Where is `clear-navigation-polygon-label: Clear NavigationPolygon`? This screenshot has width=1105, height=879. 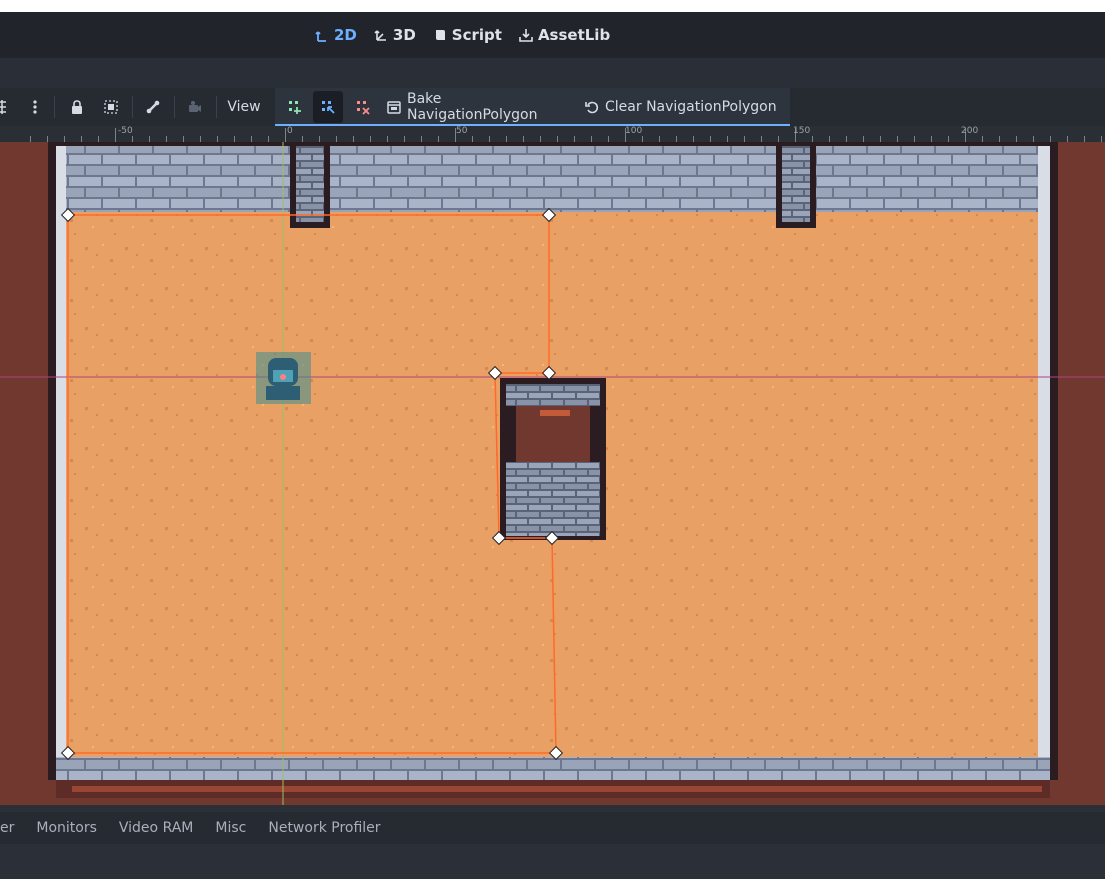 clear-navigation-polygon-label: Clear NavigationPolygon is located at coordinates (691, 107).